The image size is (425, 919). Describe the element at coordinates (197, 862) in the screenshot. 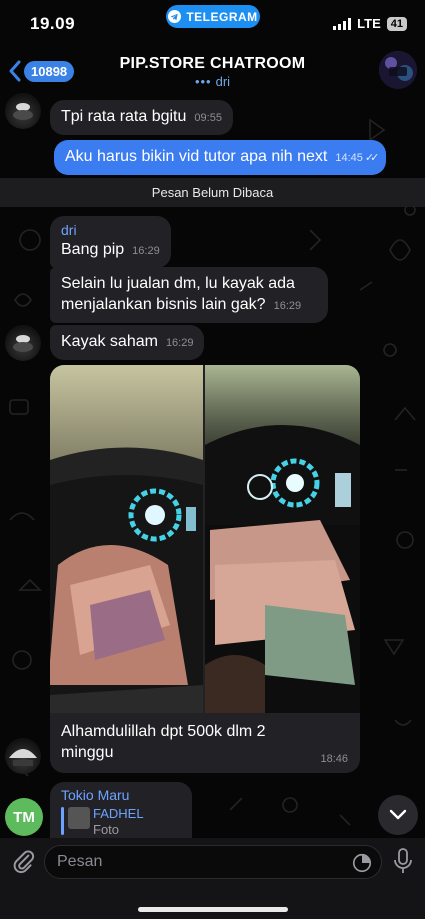

I see `message-input` at that location.